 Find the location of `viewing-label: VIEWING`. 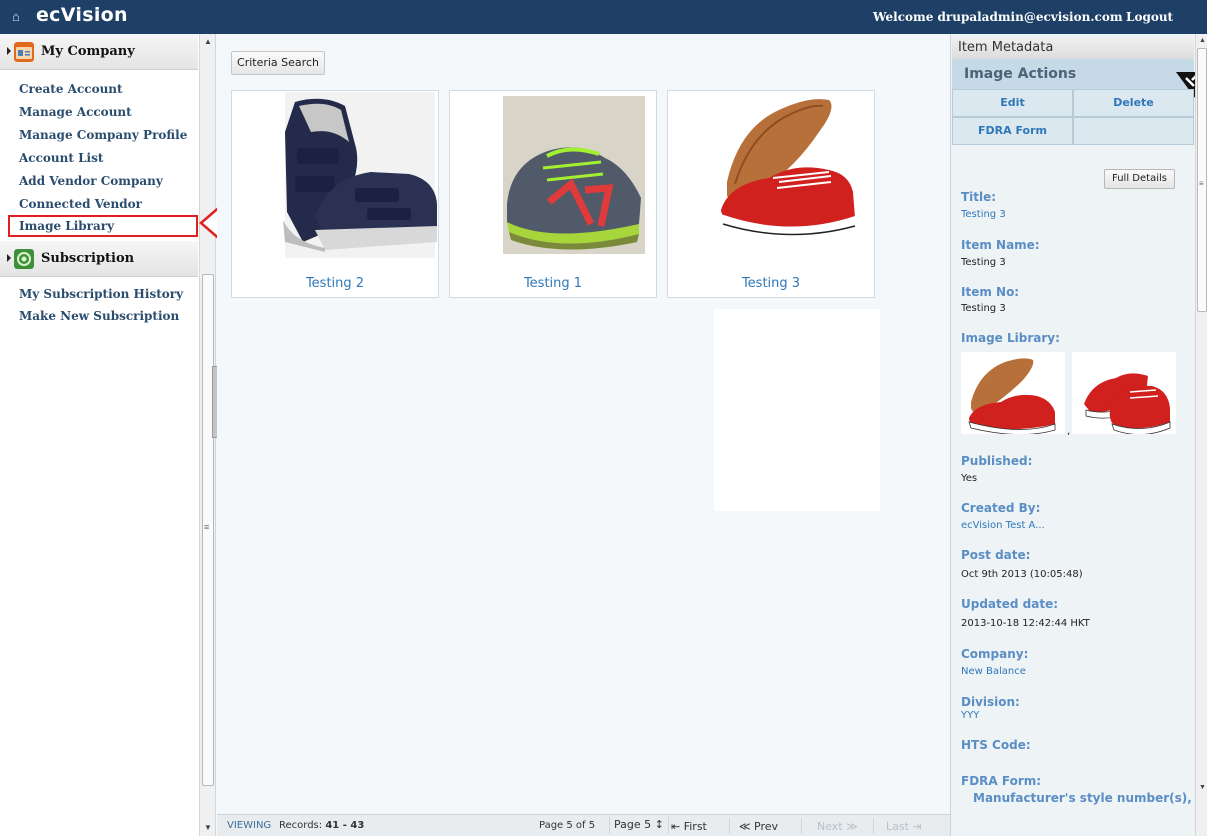

viewing-label: VIEWING is located at coordinates (249, 825).